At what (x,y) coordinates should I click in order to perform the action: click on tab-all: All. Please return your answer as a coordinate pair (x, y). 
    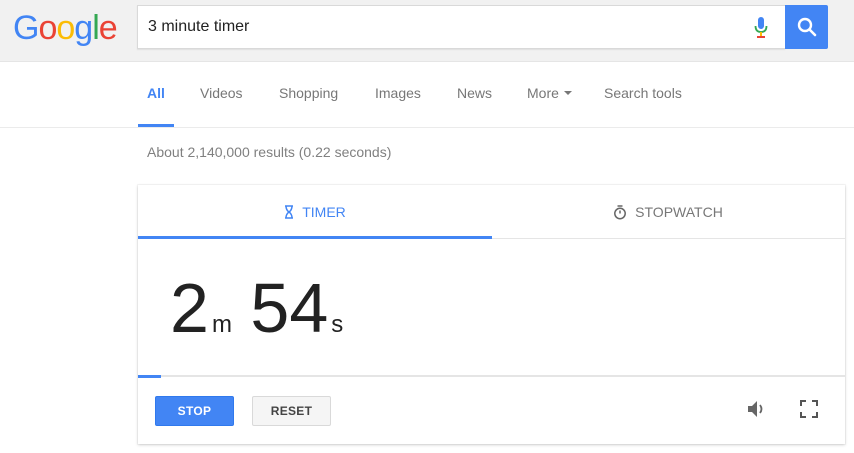
    Looking at the image, I should click on (156, 93).